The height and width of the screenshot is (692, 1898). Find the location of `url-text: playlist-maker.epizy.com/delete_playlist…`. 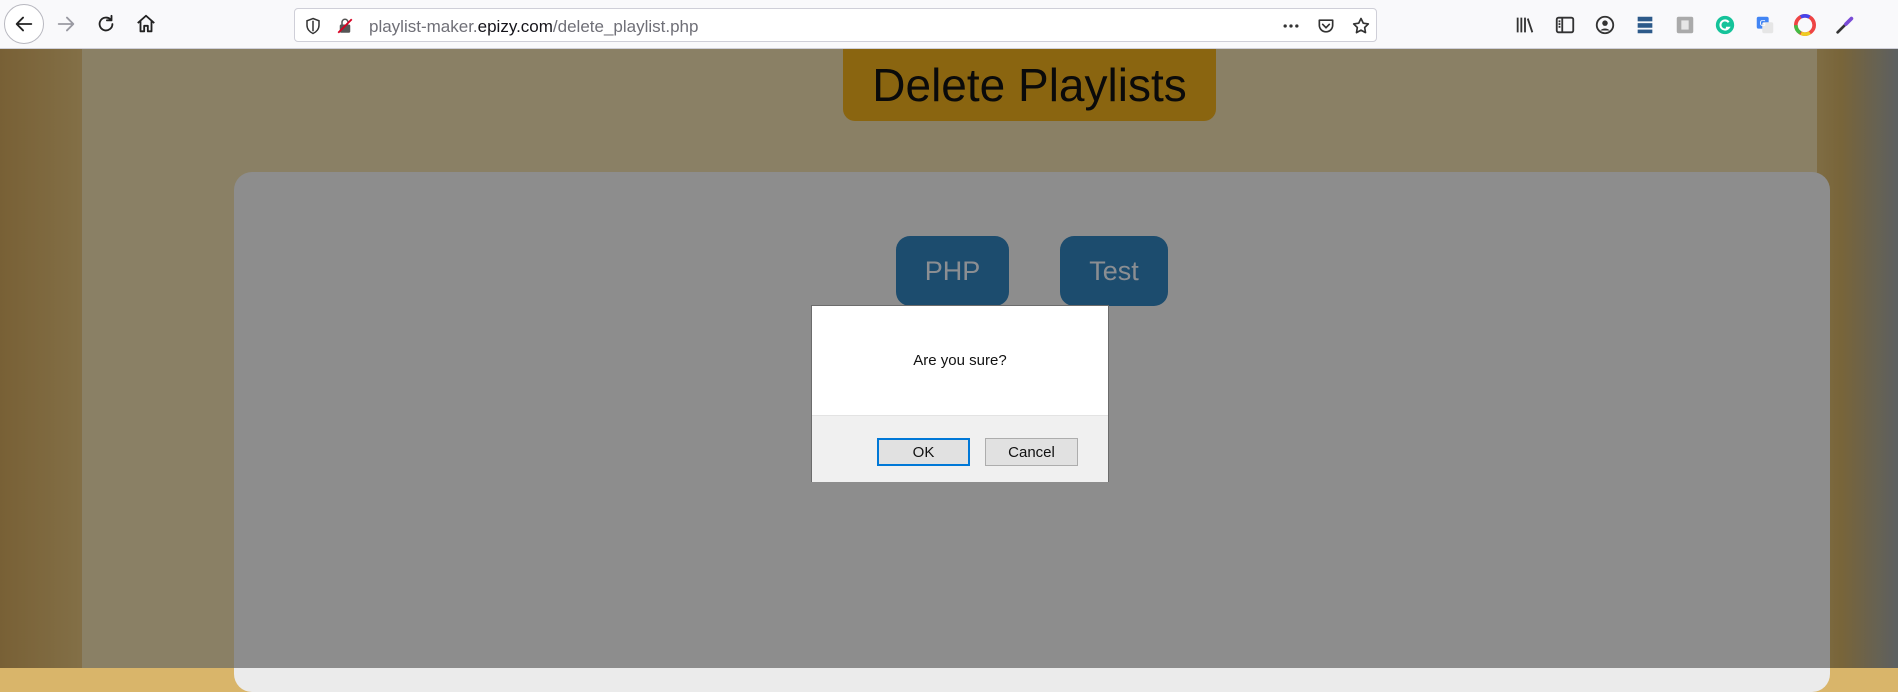

url-text: playlist-maker.epizy.com/delete_playlist… is located at coordinates (533, 27).